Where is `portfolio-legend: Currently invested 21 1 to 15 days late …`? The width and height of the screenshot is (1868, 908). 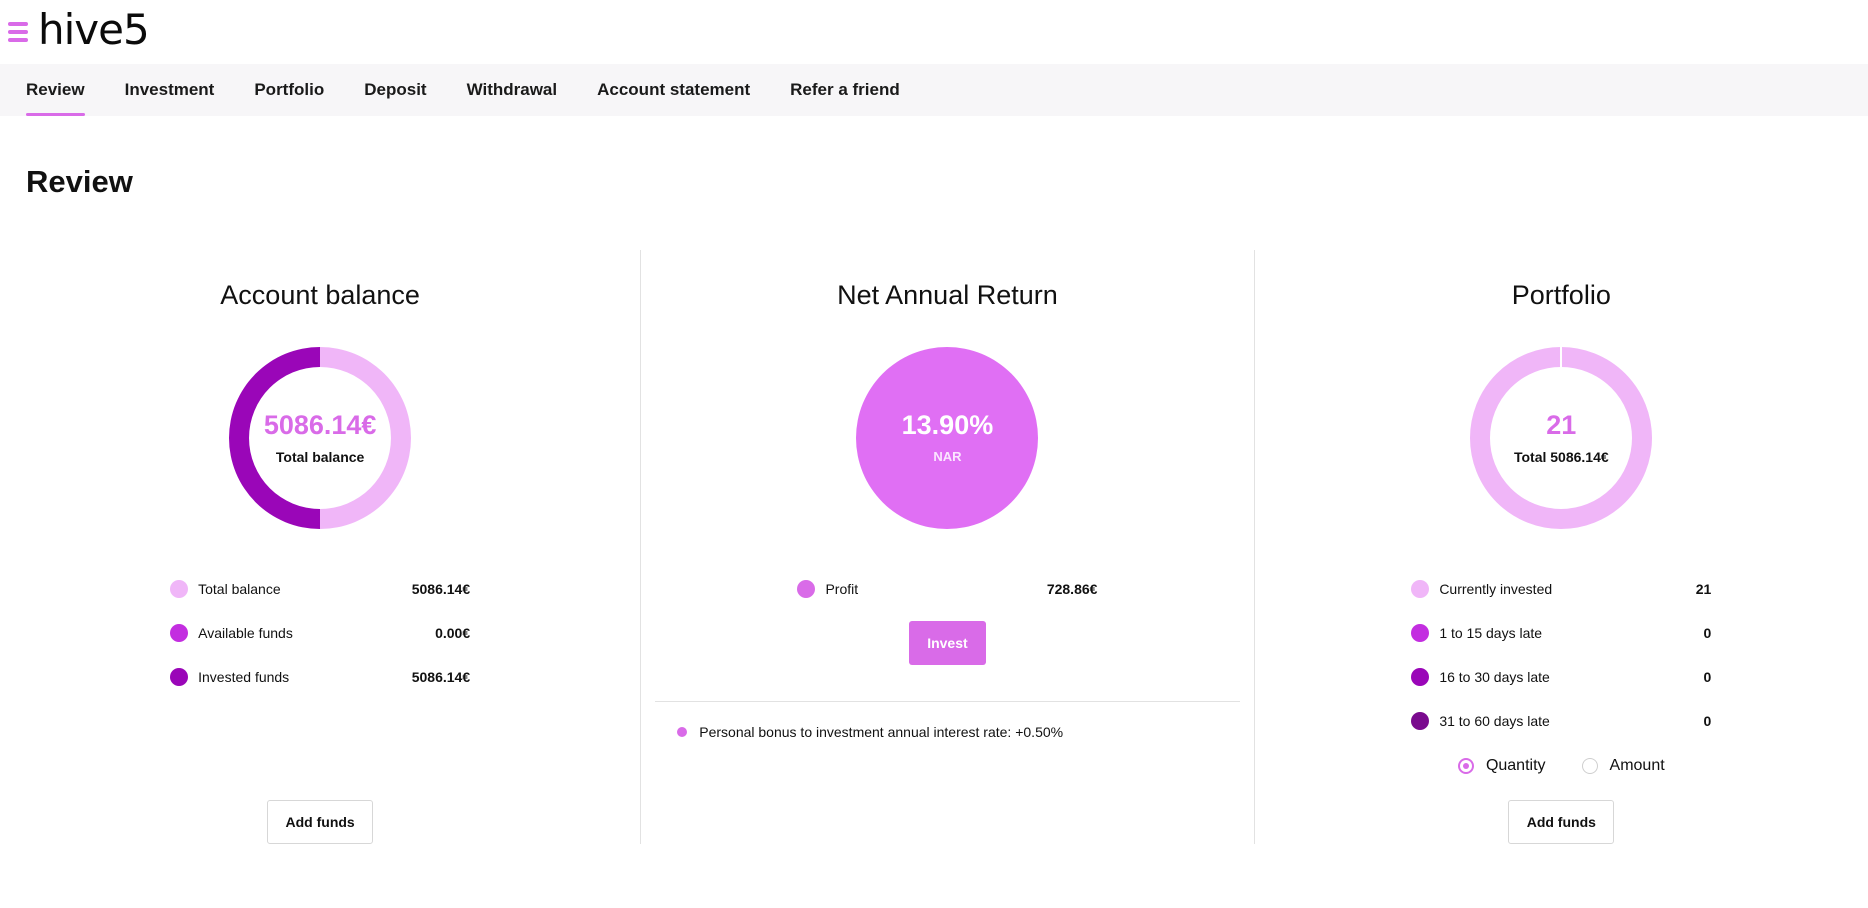
portfolio-legend: Currently invested 21 1 to 15 days late … is located at coordinates (1561, 655).